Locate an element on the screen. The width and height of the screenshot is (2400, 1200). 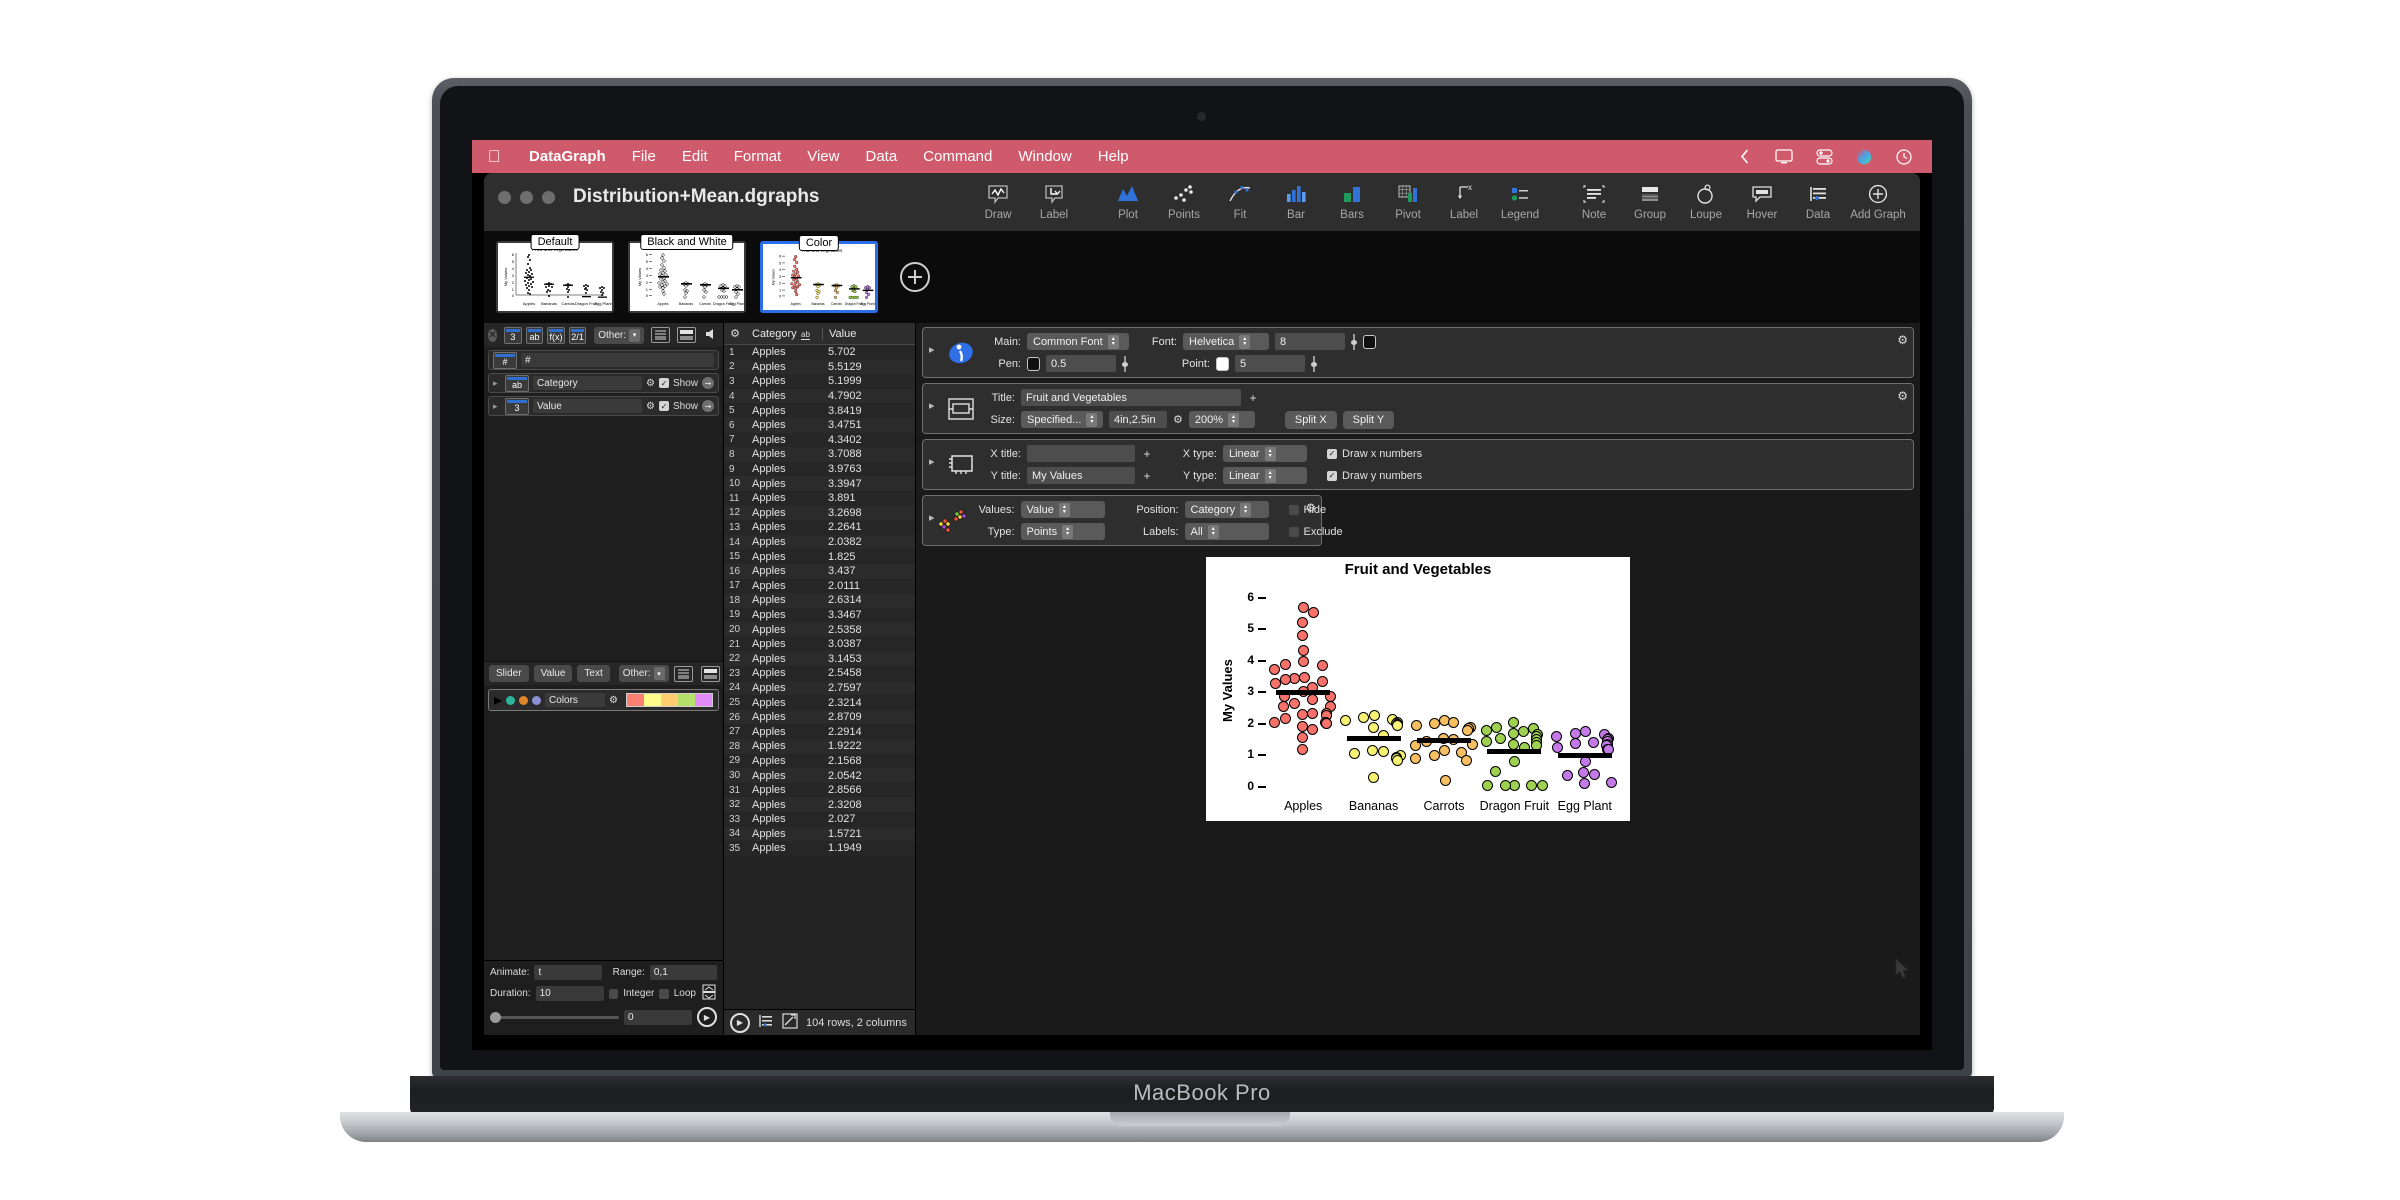
category-show-checkbox: ✓ is located at coordinates (663, 383).